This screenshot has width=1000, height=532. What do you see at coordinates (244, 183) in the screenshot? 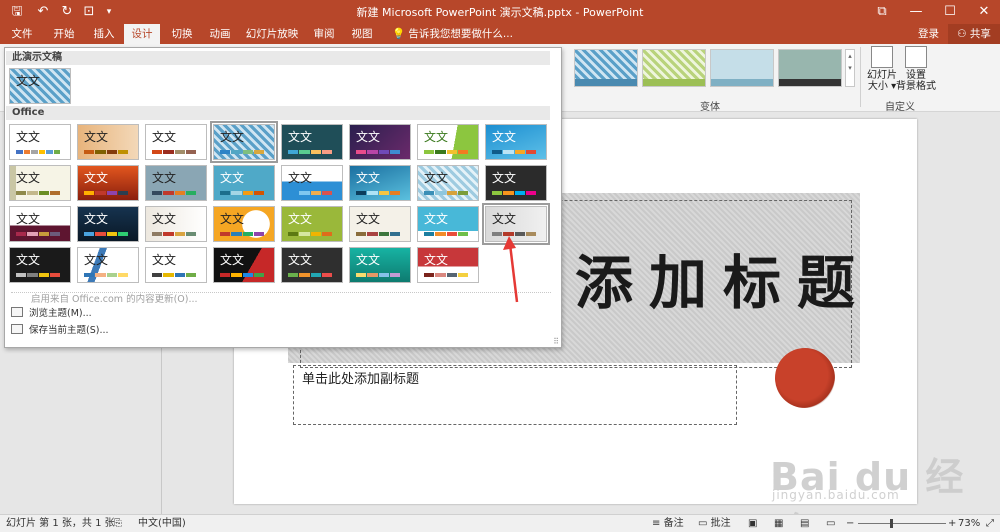
I see `theme-12: 文文` at bounding box center [244, 183].